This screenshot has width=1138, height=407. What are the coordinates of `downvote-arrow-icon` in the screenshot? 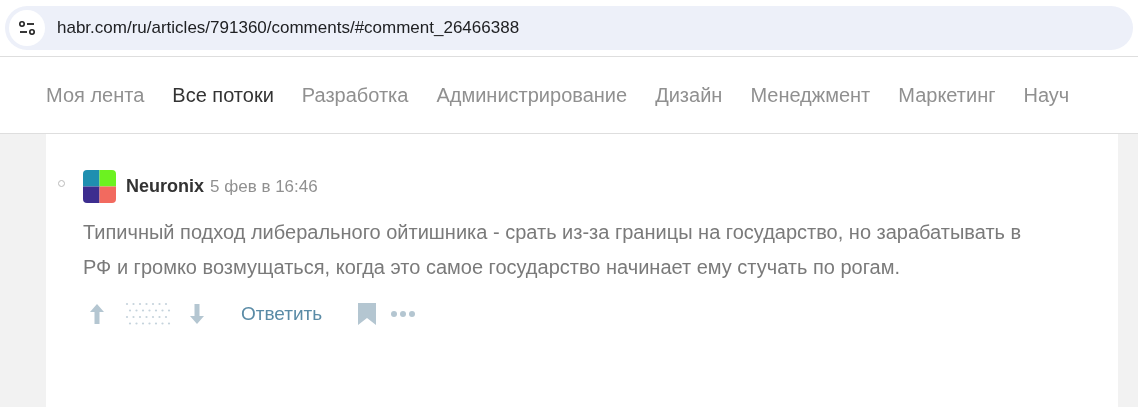 It's located at (197, 314).